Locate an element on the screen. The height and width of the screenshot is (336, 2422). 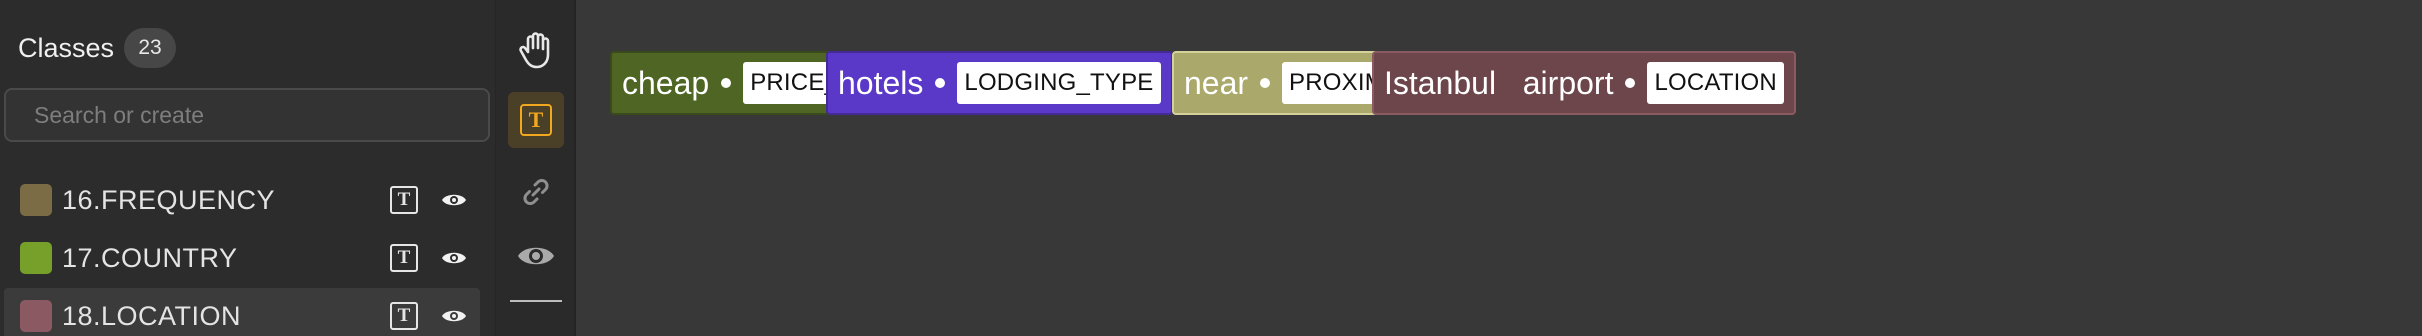
entity-text: Istanbul airport is located at coordinates (1499, 82).